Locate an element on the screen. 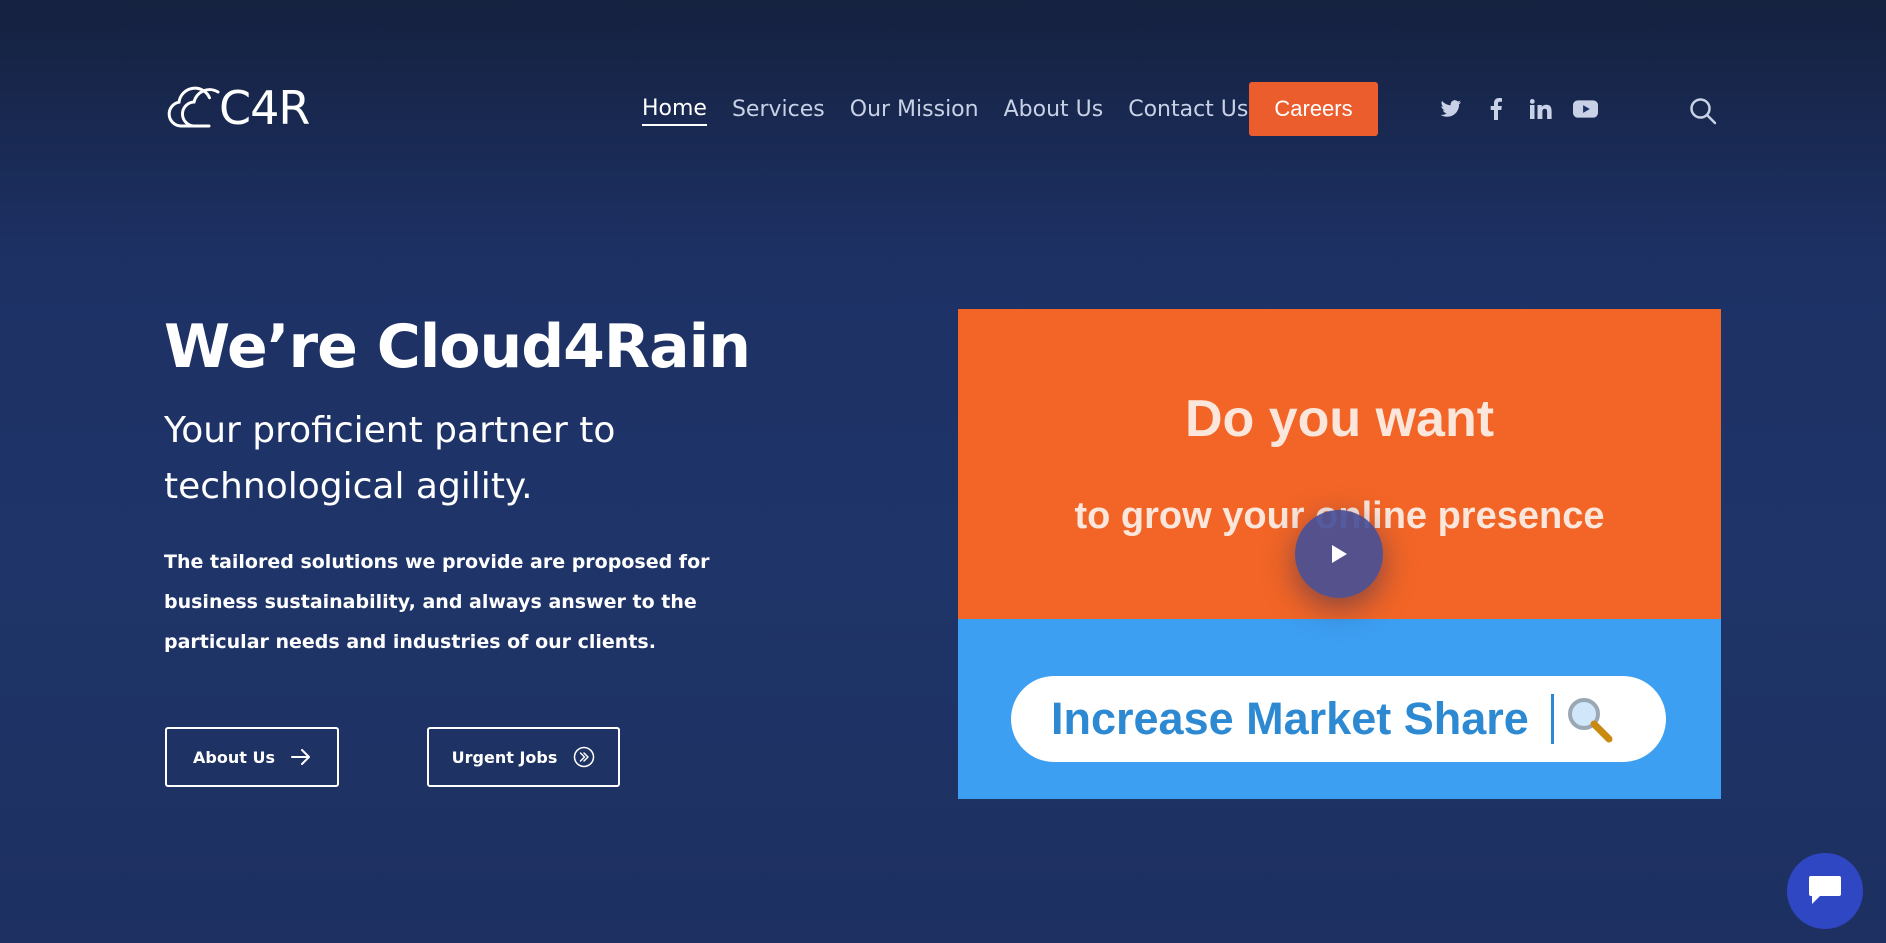 This screenshot has height=943, width=1886. logo: C4R is located at coordinates (240, 108).